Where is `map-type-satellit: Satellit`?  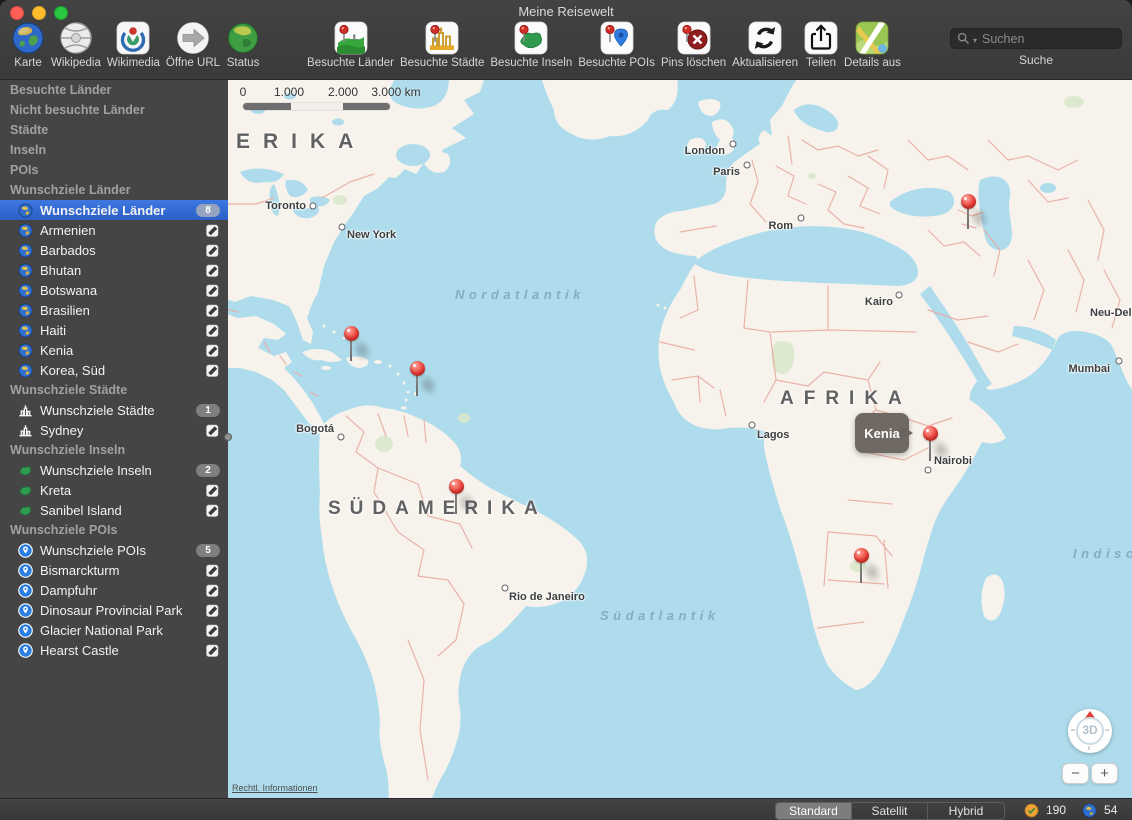 map-type-satellit: Satellit is located at coordinates (890, 811).